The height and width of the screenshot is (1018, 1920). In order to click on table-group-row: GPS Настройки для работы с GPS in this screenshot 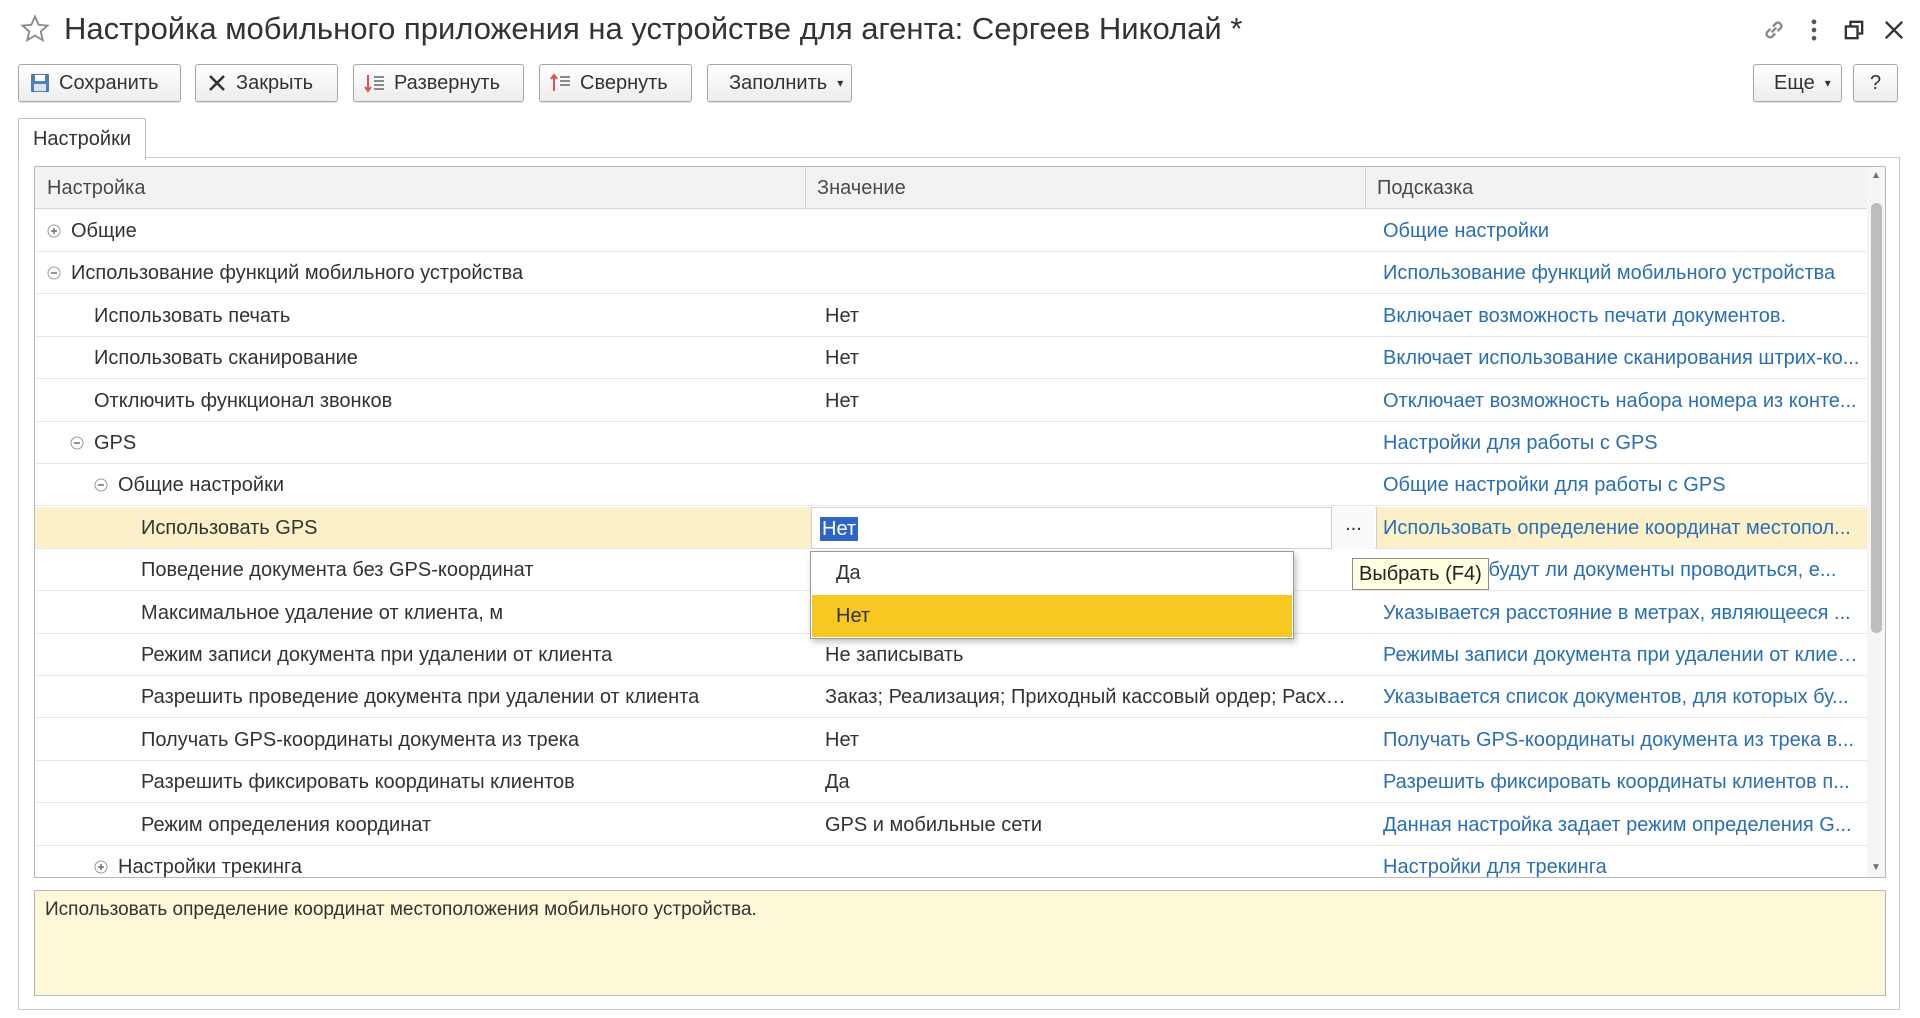, I will do `click(951, 443)`.